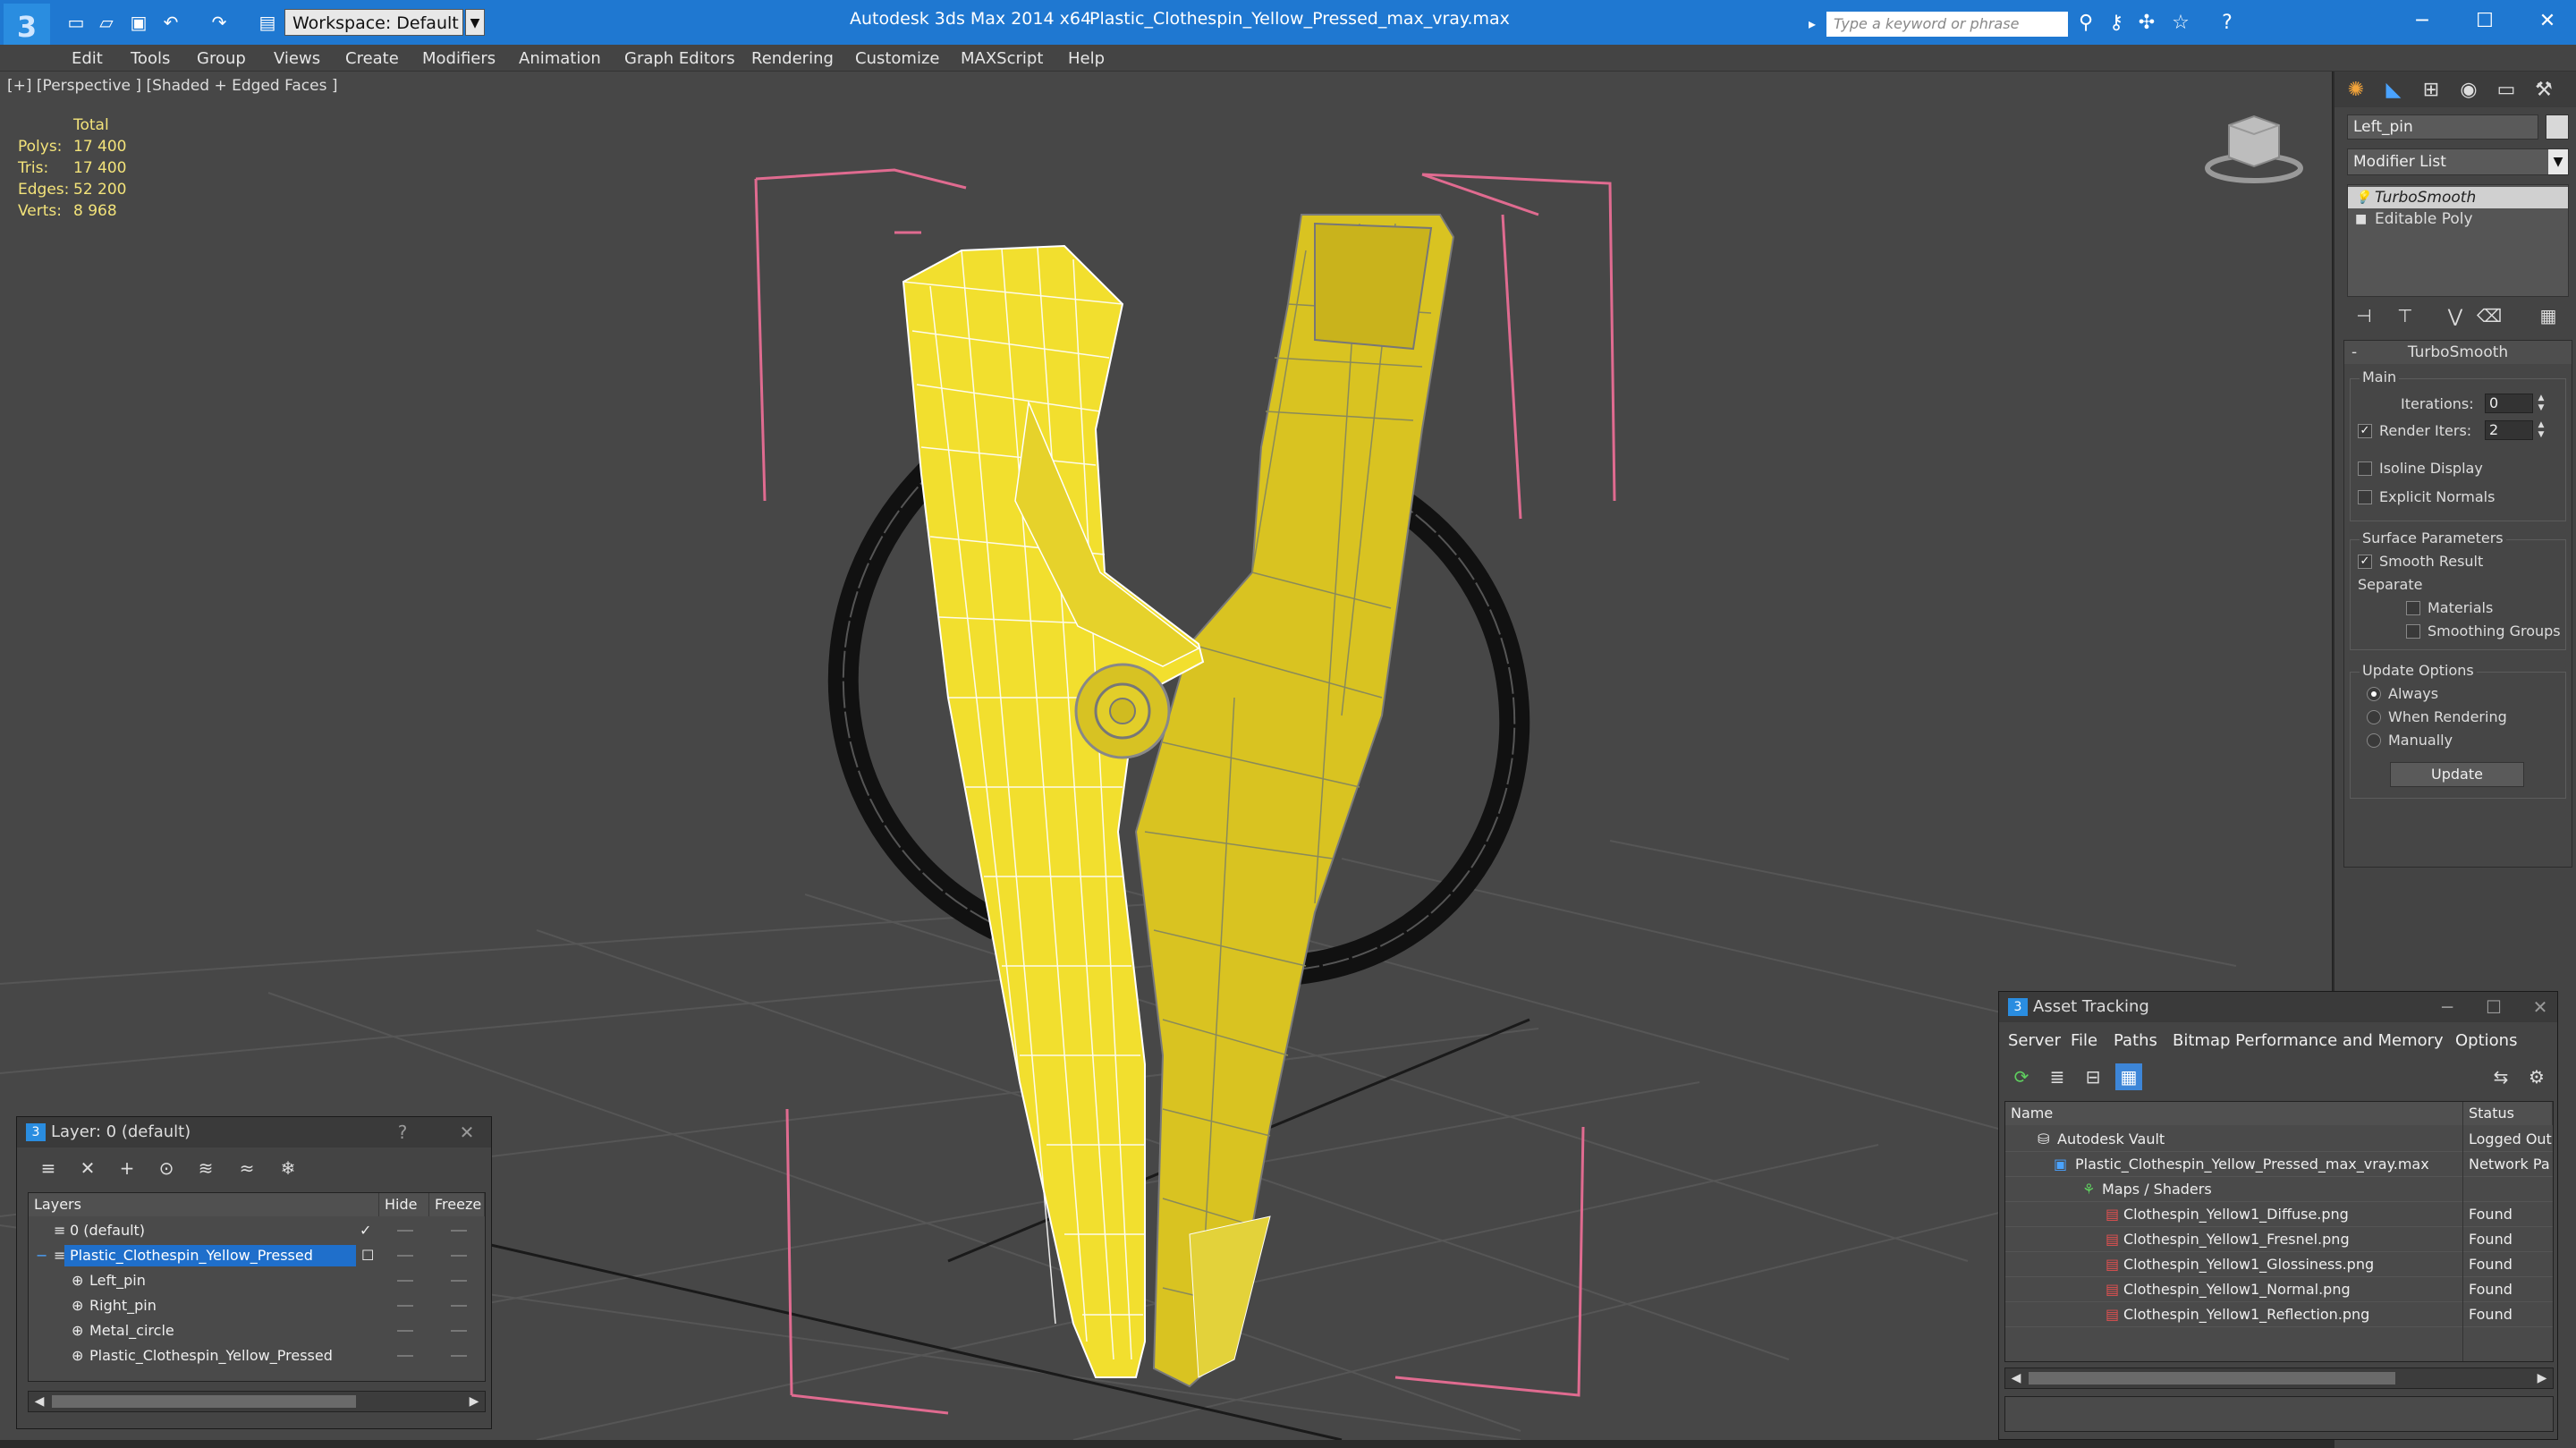 The width and height of the screenshot is (2576, 1448). I want to click on menu-graph-editors: Graph Editors, so click(679, 58).